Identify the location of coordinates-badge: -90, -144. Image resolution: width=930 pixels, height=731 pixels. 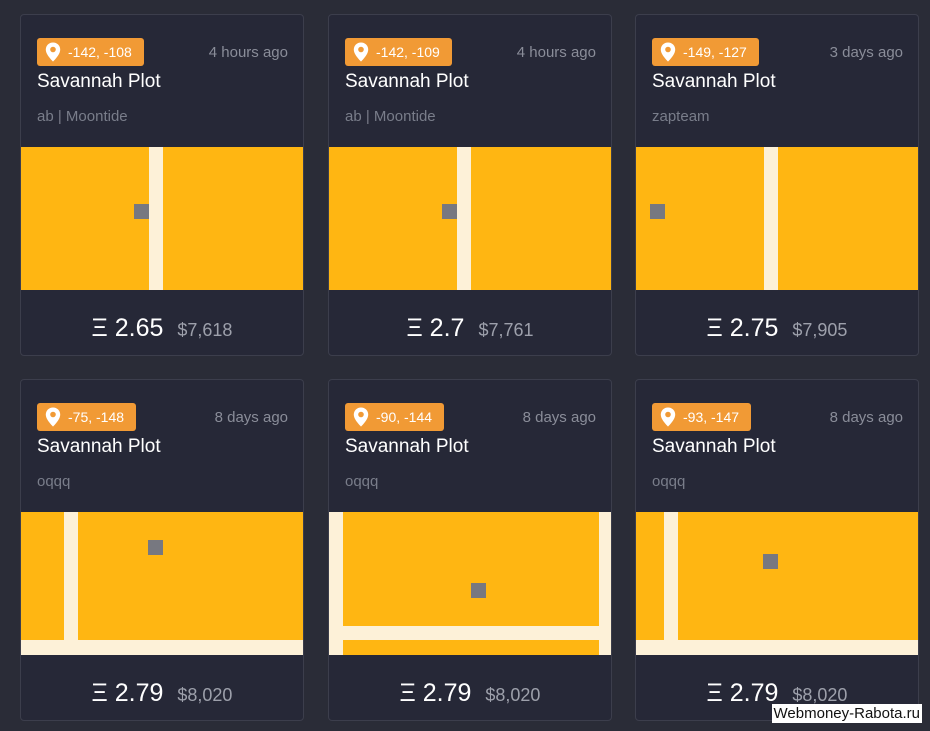
(395, 417).